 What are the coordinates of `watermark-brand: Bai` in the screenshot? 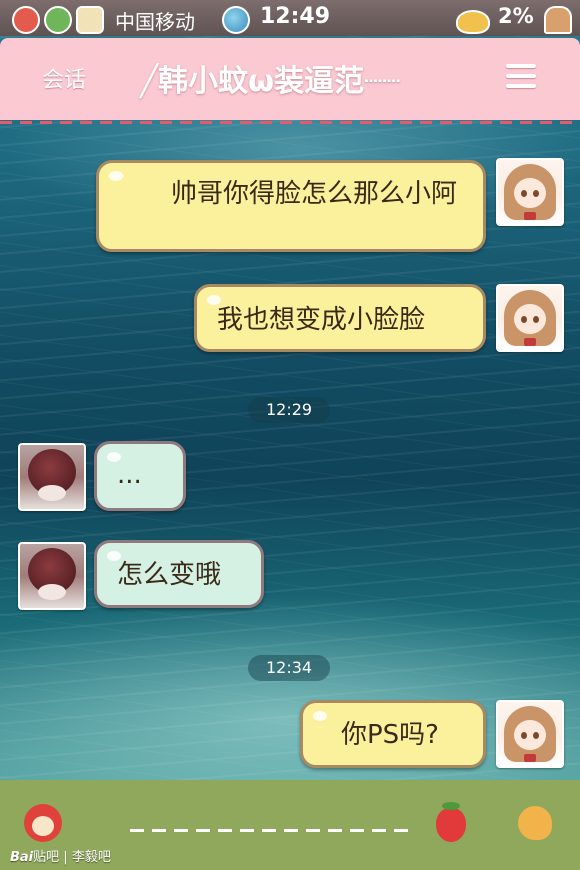 It's located at (22, 857).